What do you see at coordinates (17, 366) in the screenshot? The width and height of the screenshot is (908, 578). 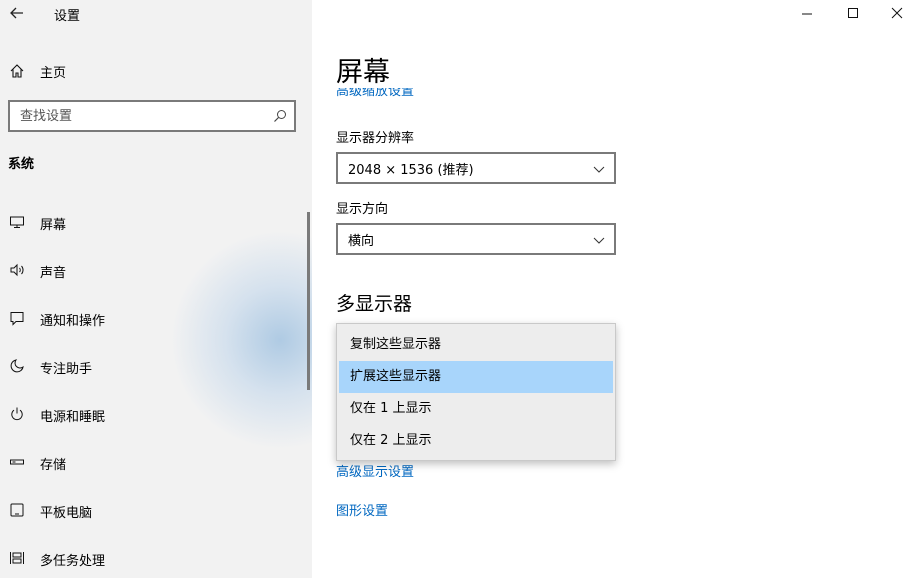 I see `moon-icon` at bounding box center [17, 366].